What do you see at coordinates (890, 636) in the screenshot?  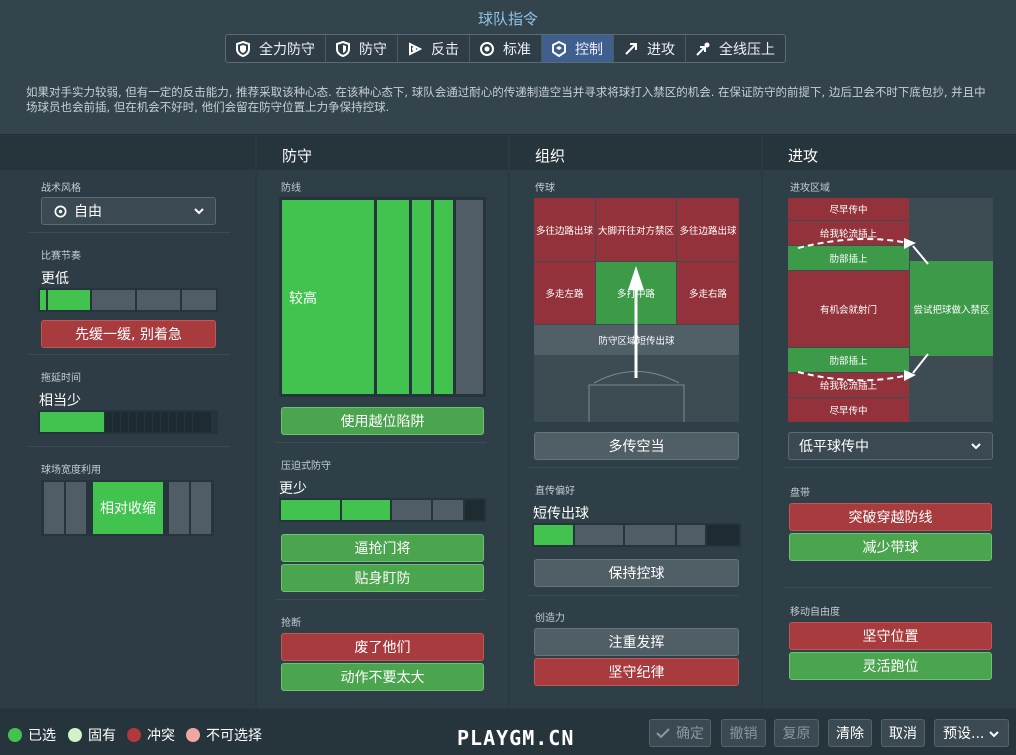 I see `hold-position-button: 坚守位置` at bounding box center [890, 636].